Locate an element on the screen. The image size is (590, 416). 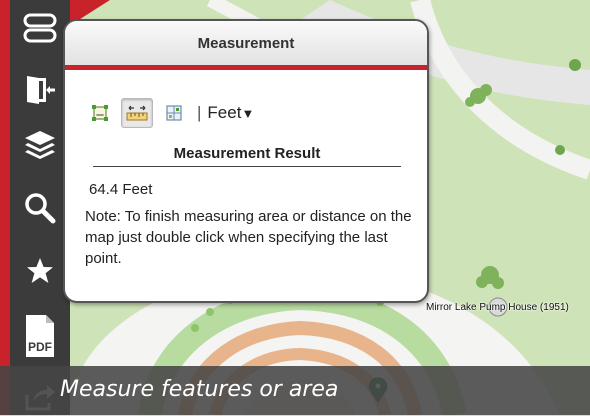
area-measure-icon is located at coordinates (100, 113).